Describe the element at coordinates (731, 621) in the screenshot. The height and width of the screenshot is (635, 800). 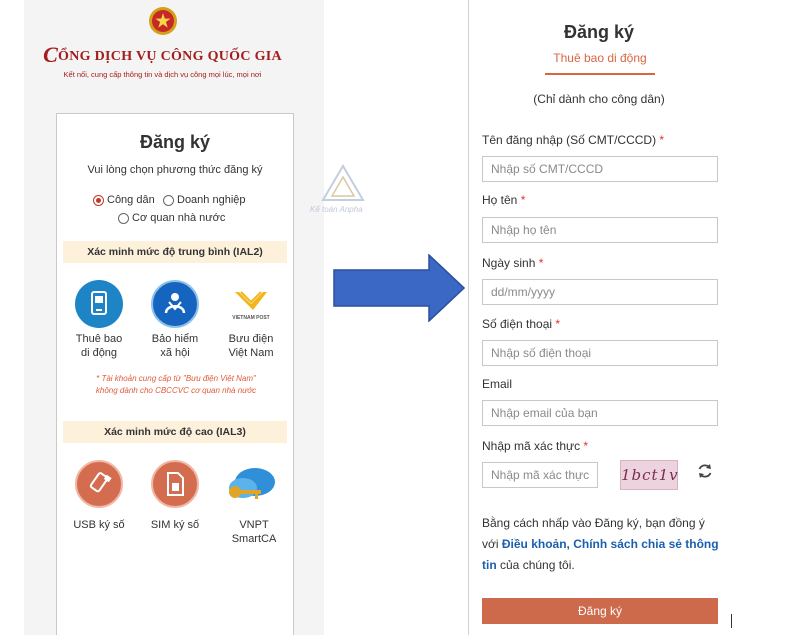
I see `text-cursor` at that location.